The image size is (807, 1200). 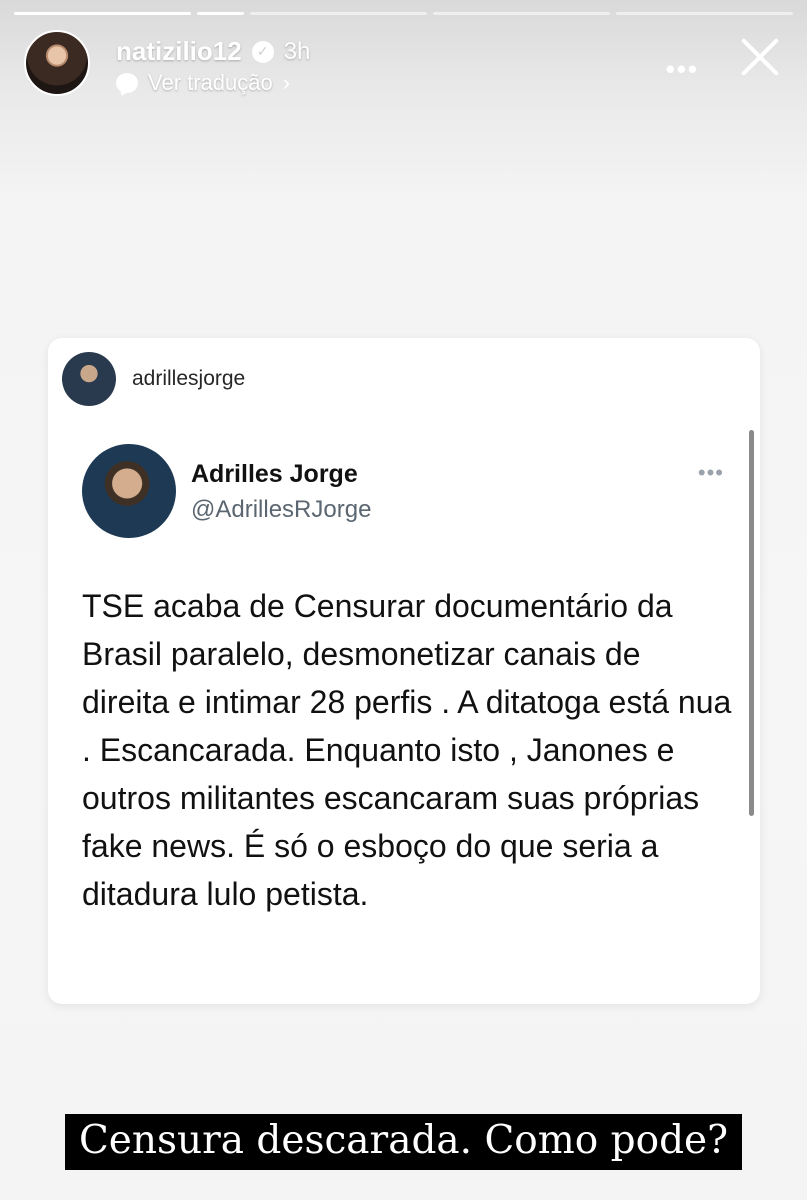 What do you see at coordinates (297, 51) in the screenshot?
I see `post-time: 3h` at bounding box center [297, 51].